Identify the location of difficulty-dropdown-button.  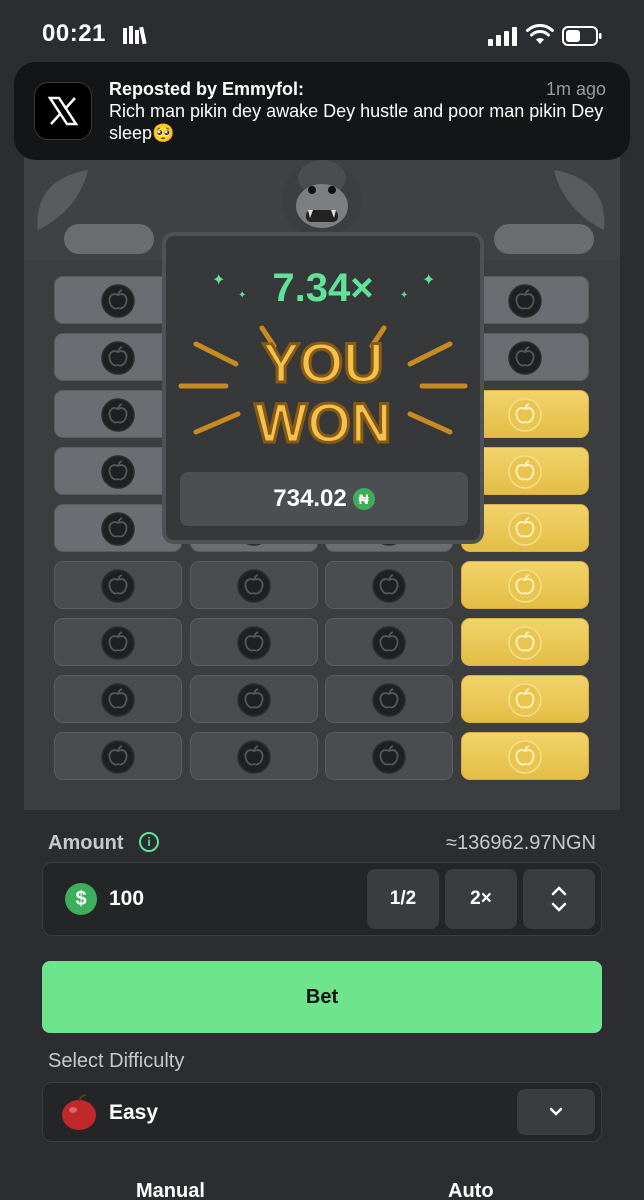
(556, 1112).